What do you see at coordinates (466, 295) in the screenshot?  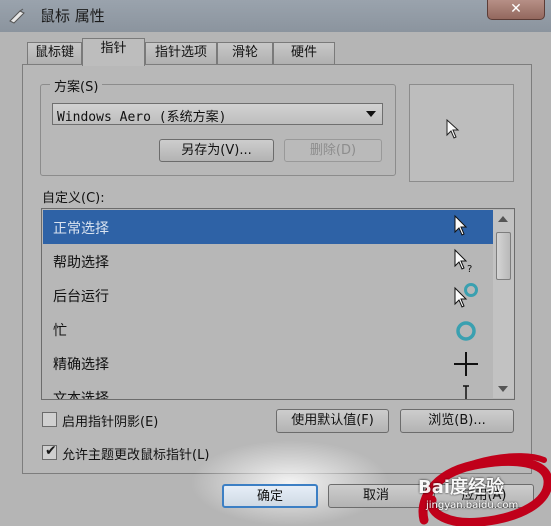 I see `working-in-background-cursor-icon` at bounding box center [466, 295].